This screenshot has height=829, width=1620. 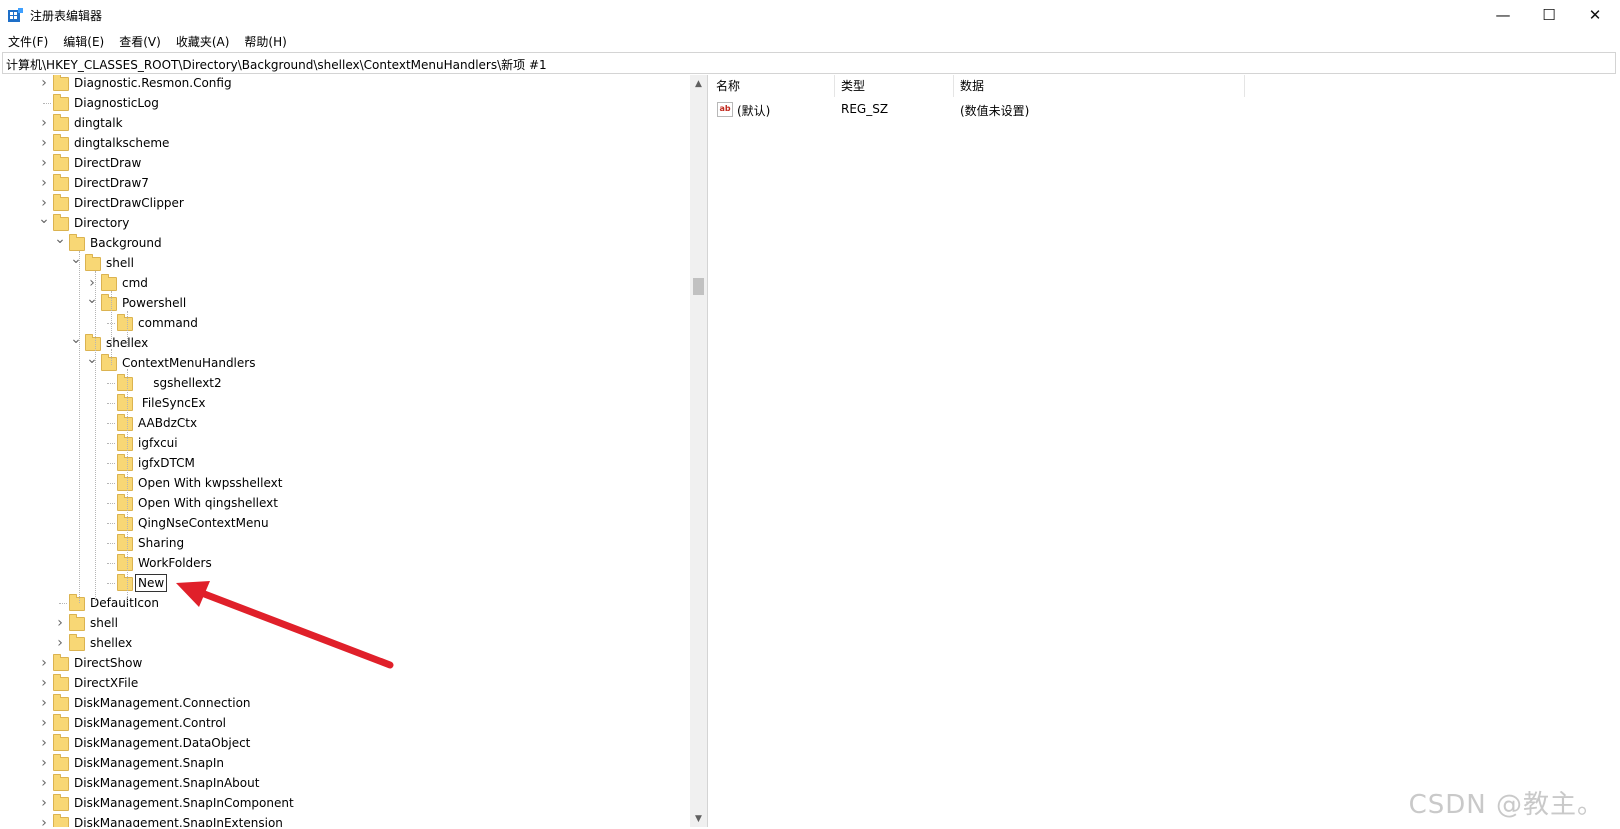 I want to click on watermark: CSDN @教主。, so click(x=1506, y=805).